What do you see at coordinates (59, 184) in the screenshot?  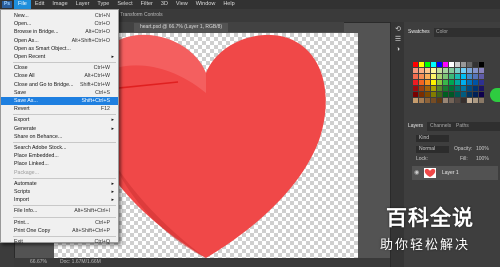 I see `menu-item-automate: Automate ▸` at bounding box center [59, 184].